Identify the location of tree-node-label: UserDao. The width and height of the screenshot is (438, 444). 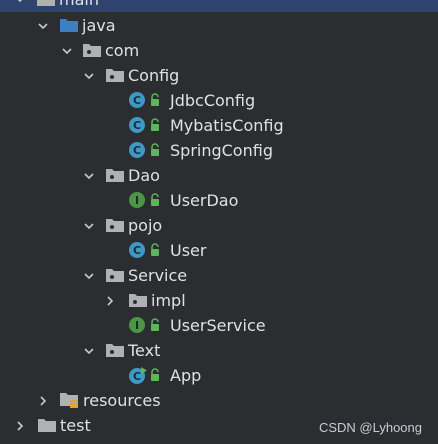
(204, 200).